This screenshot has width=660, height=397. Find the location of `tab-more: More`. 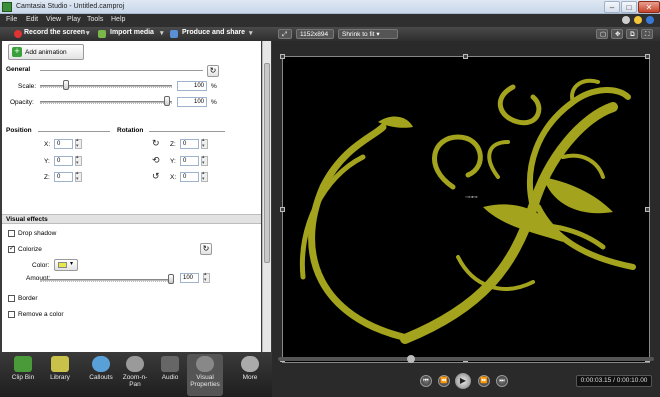

tab-more: More is located at coordinates (250, 375).